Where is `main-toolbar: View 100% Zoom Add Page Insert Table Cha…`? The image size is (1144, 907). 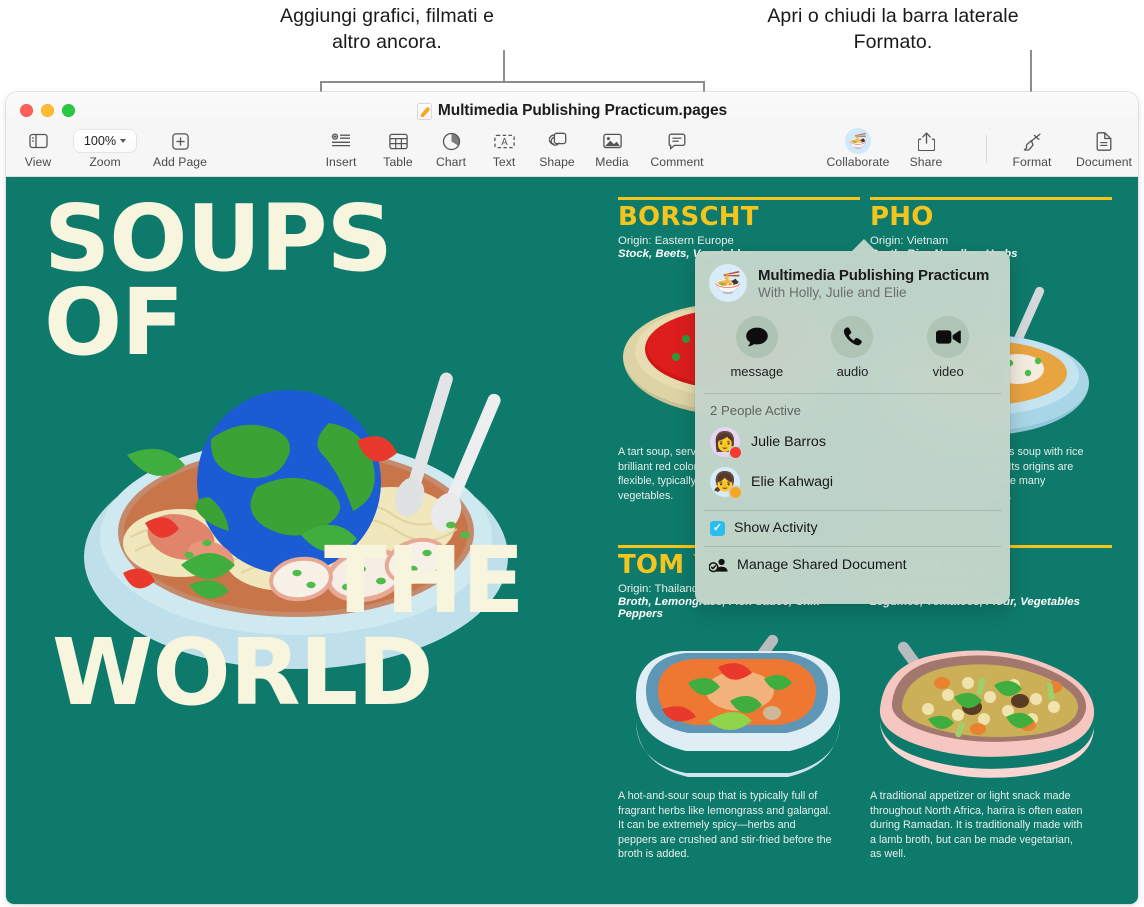
main-toolbar: View 100% Zoom Add Page Insert Table Cha… is located at coordinates (572, 152).